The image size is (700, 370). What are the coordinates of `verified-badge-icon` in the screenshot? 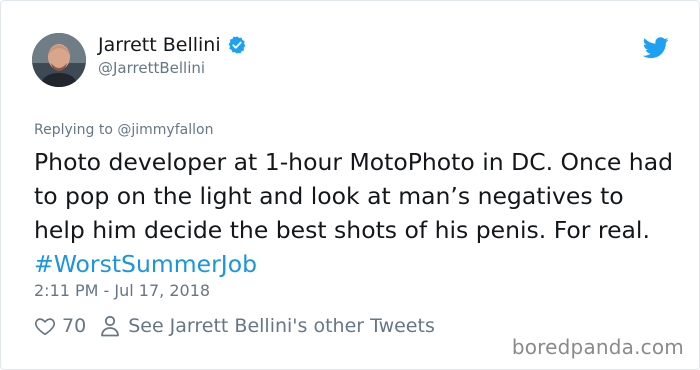 It's located at (236, 45).